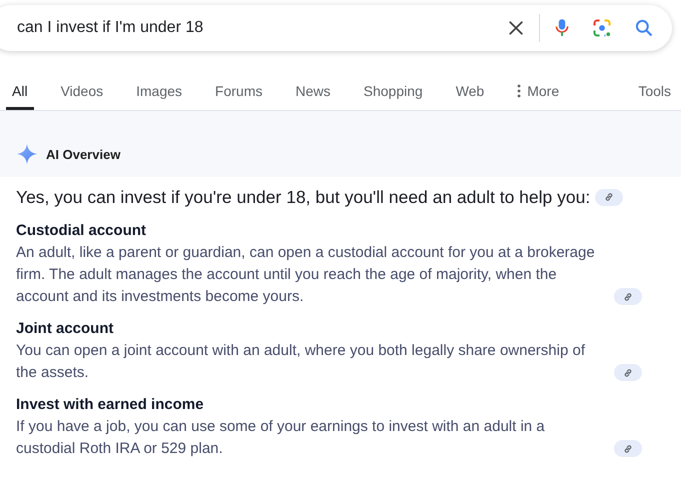 The width and height of the screenshot is (681, 498). I want to click on section-text: An adult, like a parent or guardian, can open a custodial account for you at a brokerage firm. The adult manages the account until you reach the age of majority, when the account and its investments become yours., so click(306, 275).